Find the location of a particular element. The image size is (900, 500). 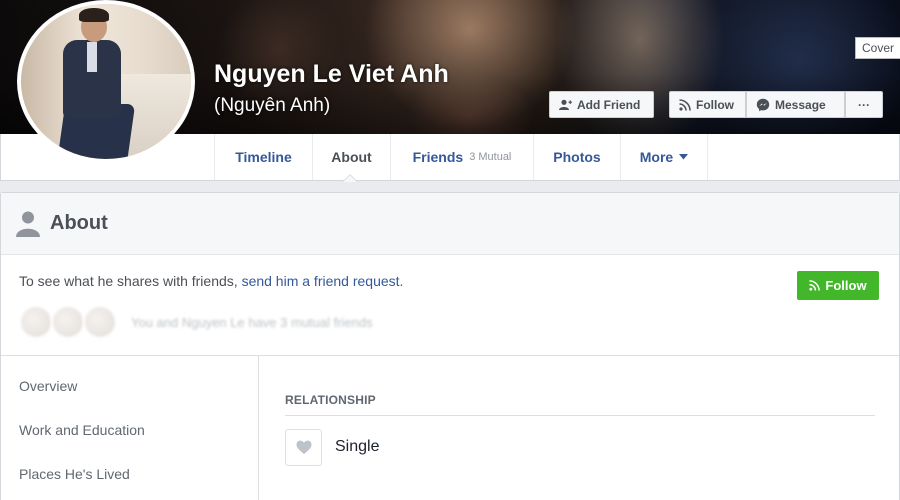

messenger-icon is located at coordinates (763, 104).